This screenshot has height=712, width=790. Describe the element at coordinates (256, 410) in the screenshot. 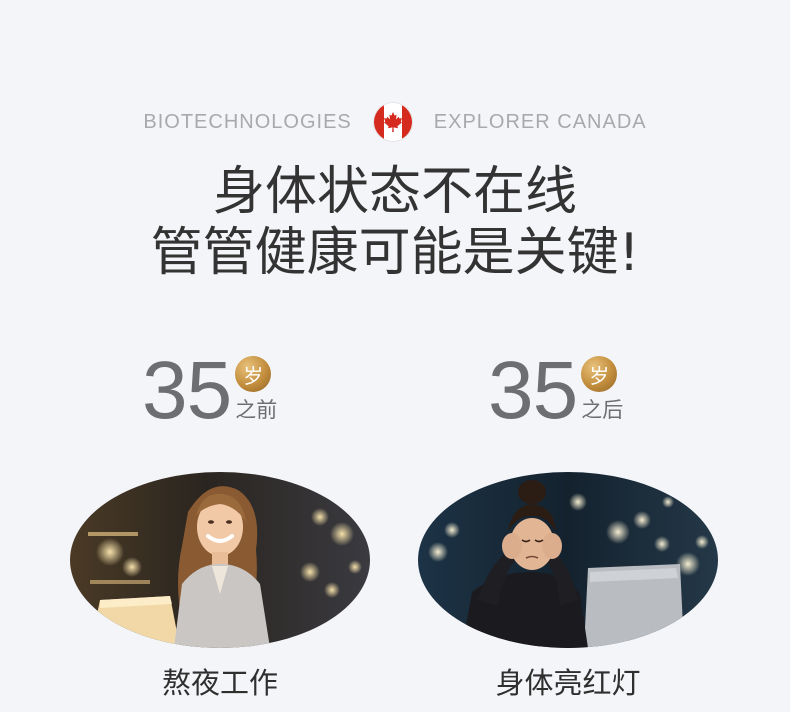

I see `age-suffix-before: 之前` at that location.